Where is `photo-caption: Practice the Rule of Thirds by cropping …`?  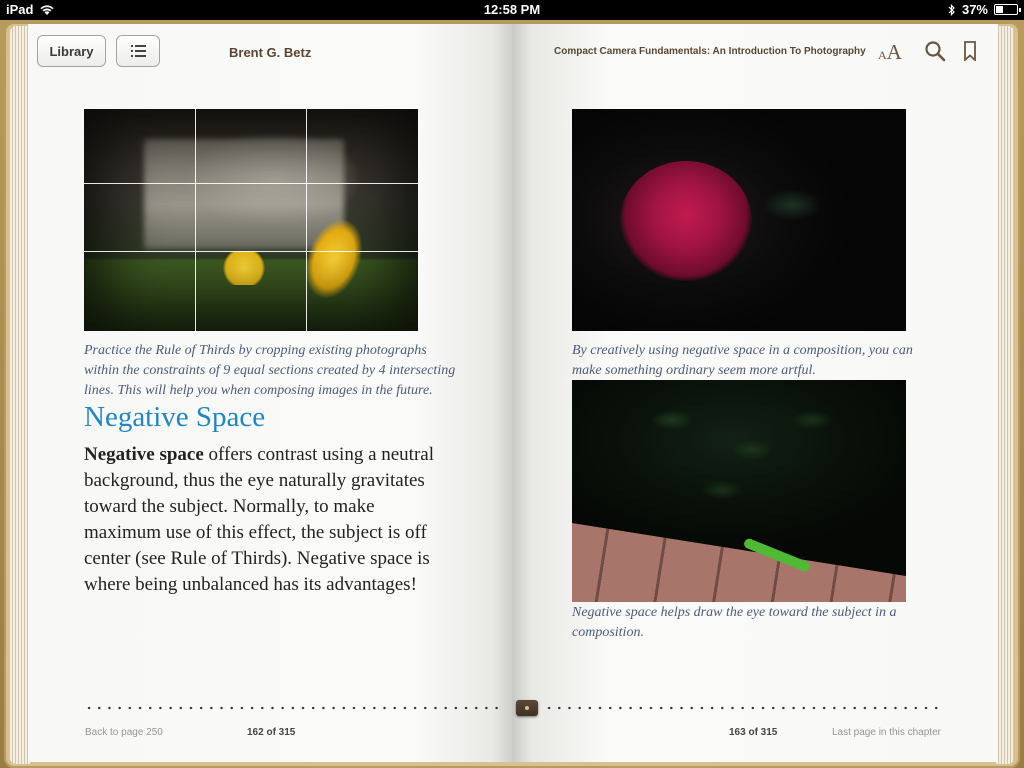
photo-caption: Practice the Rule of Thirds by cropping … is located at coordinates (270, 370).